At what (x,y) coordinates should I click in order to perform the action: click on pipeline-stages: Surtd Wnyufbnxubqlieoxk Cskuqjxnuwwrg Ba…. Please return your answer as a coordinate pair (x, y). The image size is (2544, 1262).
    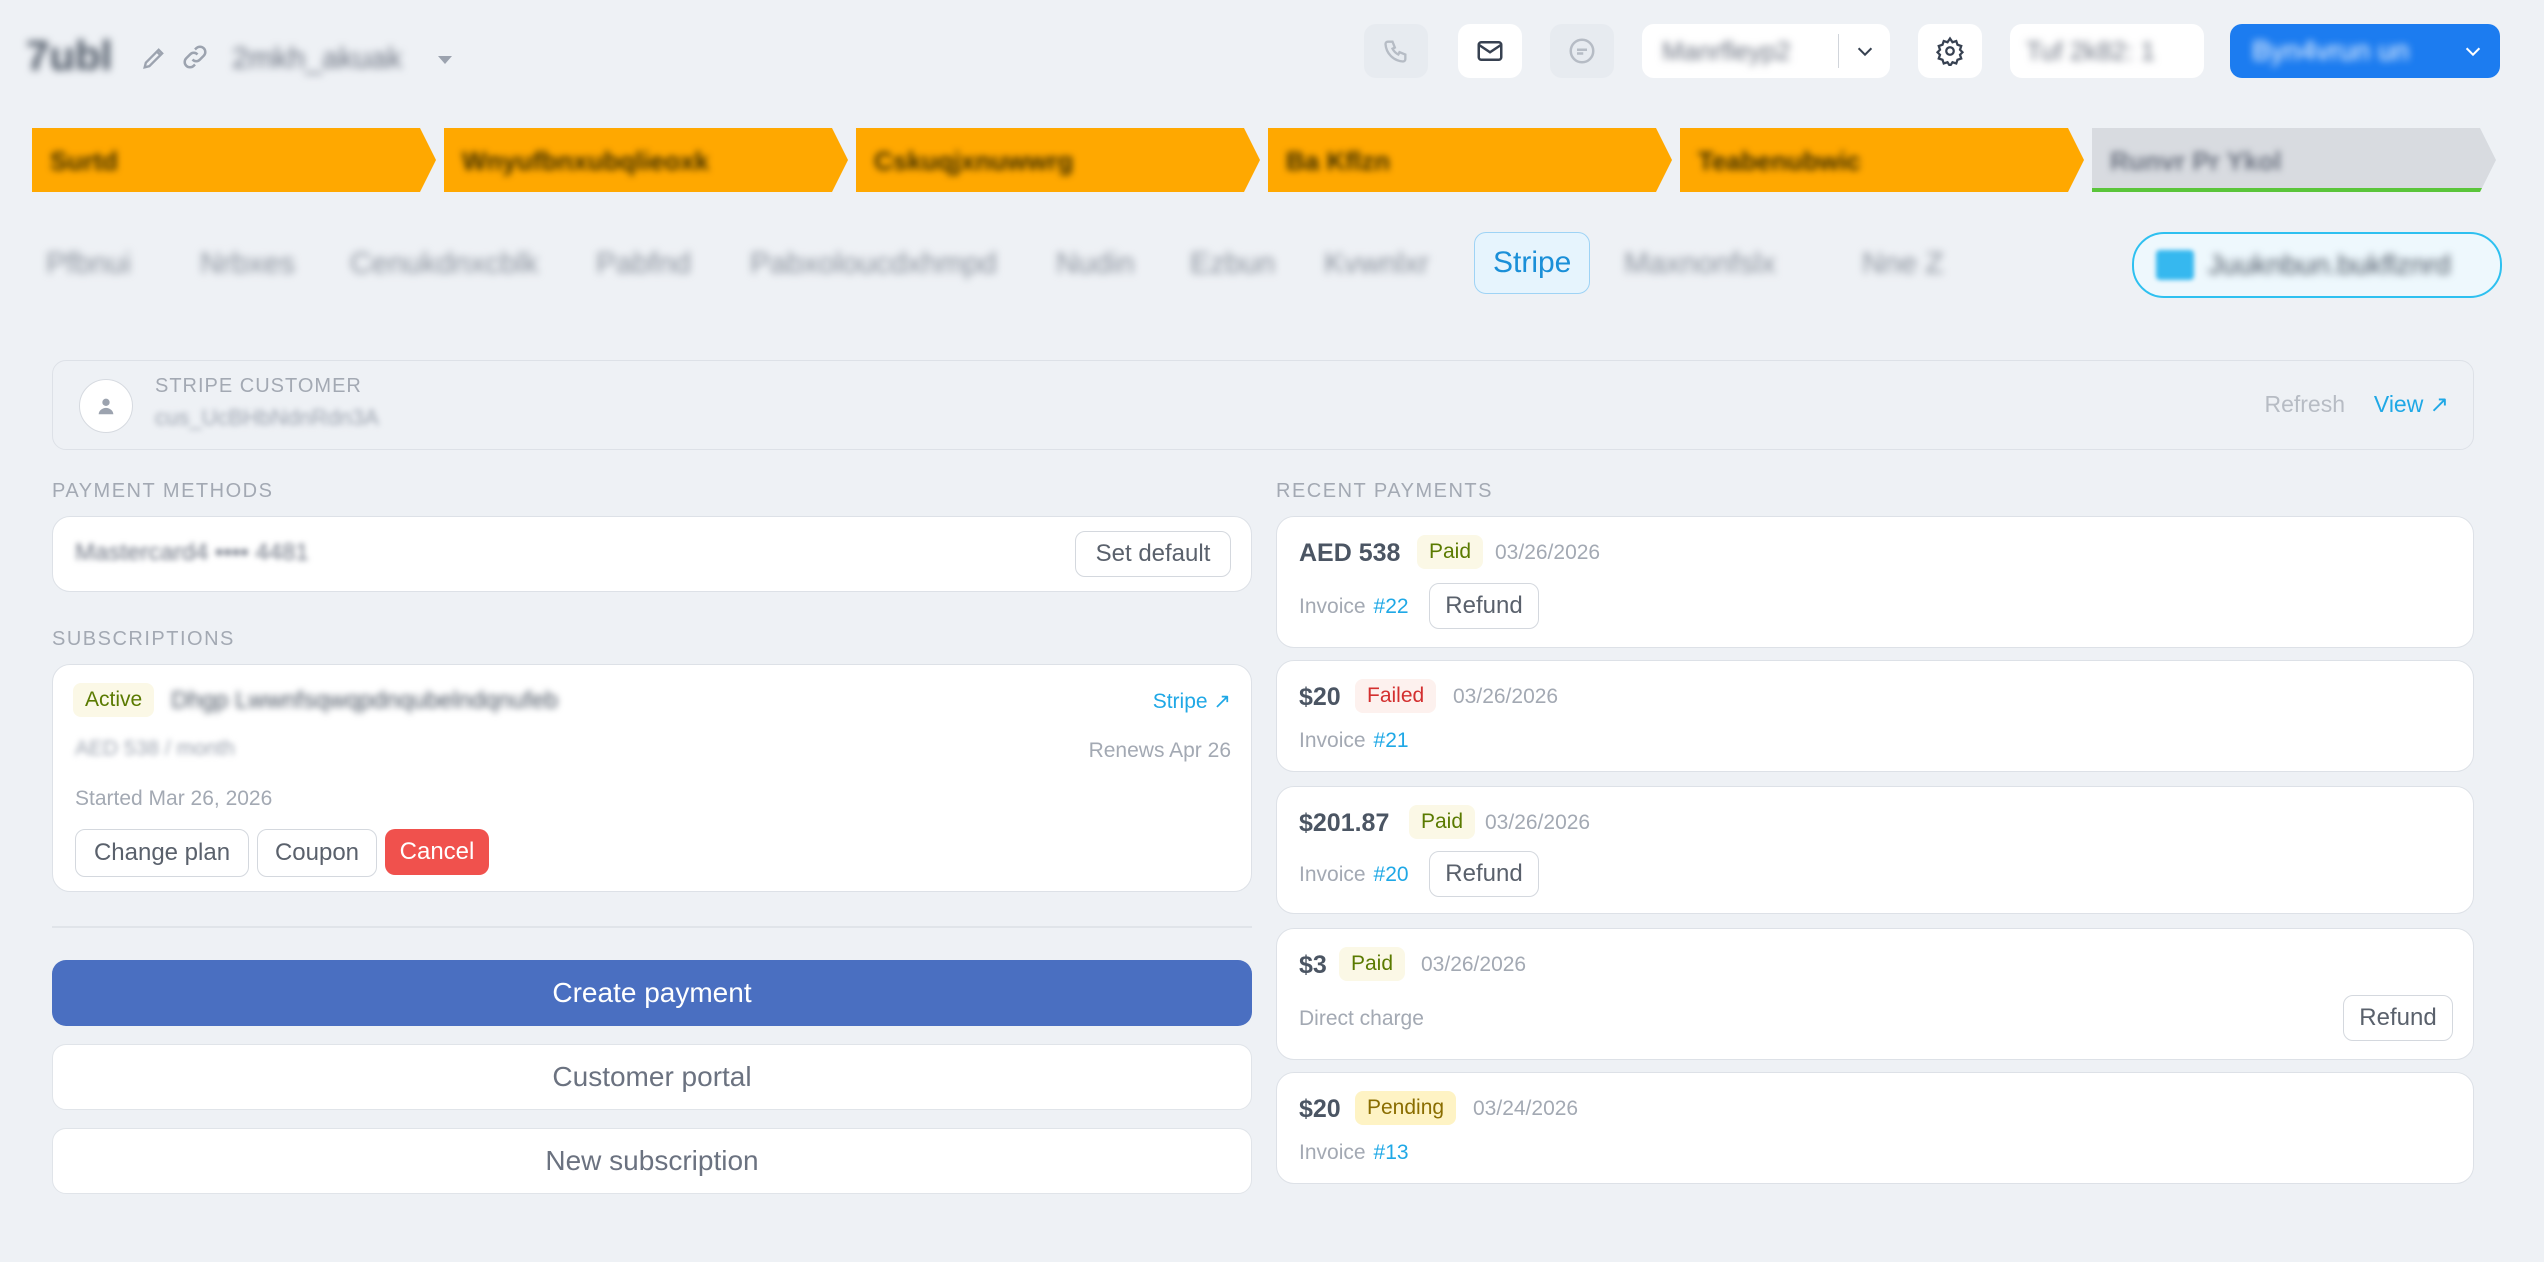
    Looking at the image, I should click on (1267, 160).